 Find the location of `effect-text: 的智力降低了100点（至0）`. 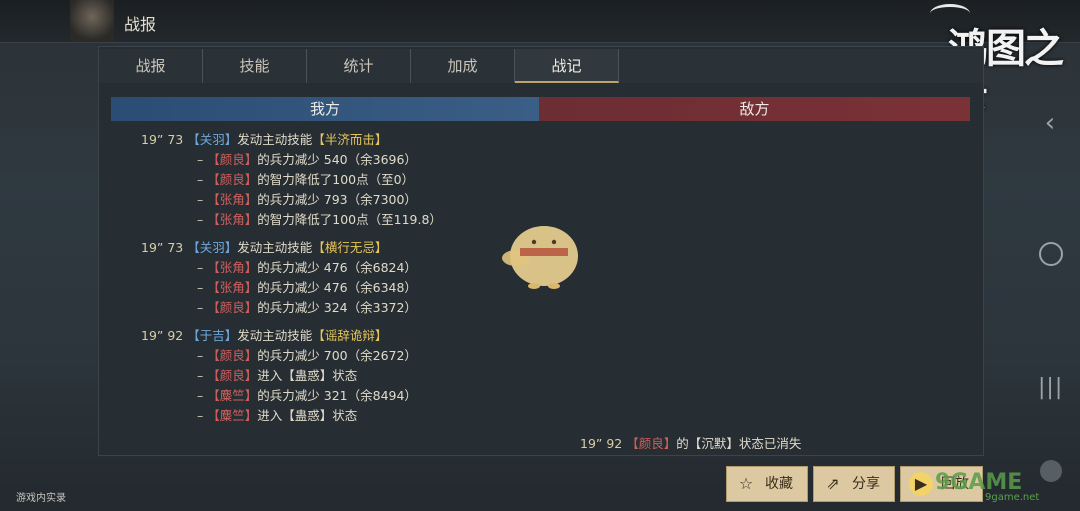

effect-text: 的智力降低了100点（至0） is located at coordinates (336, 179).